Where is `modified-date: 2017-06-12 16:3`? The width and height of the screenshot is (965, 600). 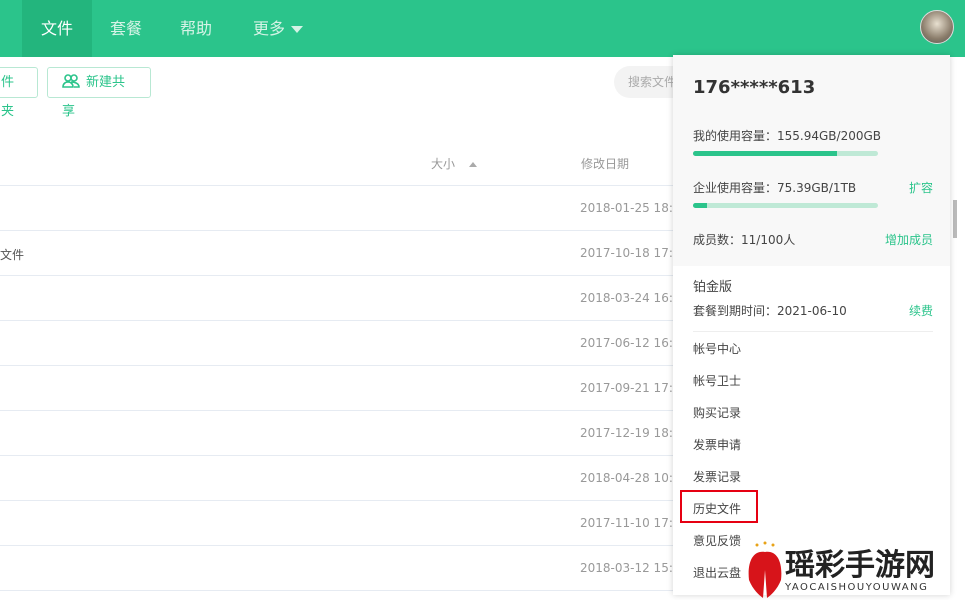
modified-date: 2017-06-12 16:3 is located at coordinates (630, 343).